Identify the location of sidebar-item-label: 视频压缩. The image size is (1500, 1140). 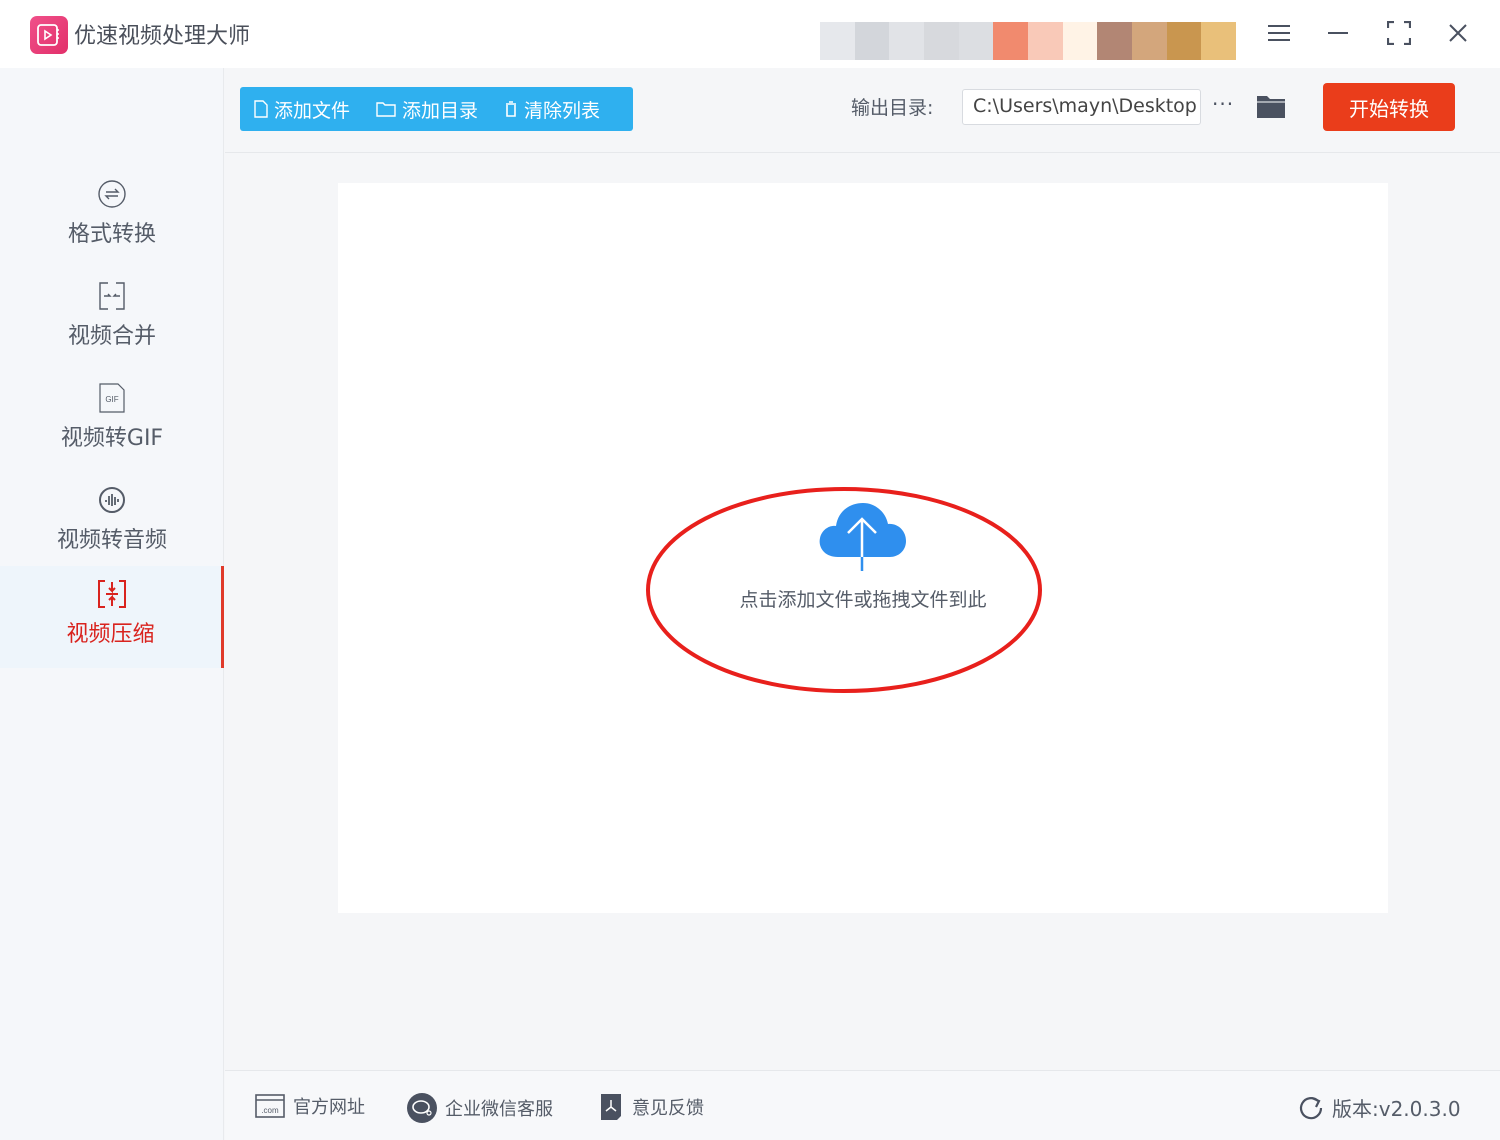
(110, 634).